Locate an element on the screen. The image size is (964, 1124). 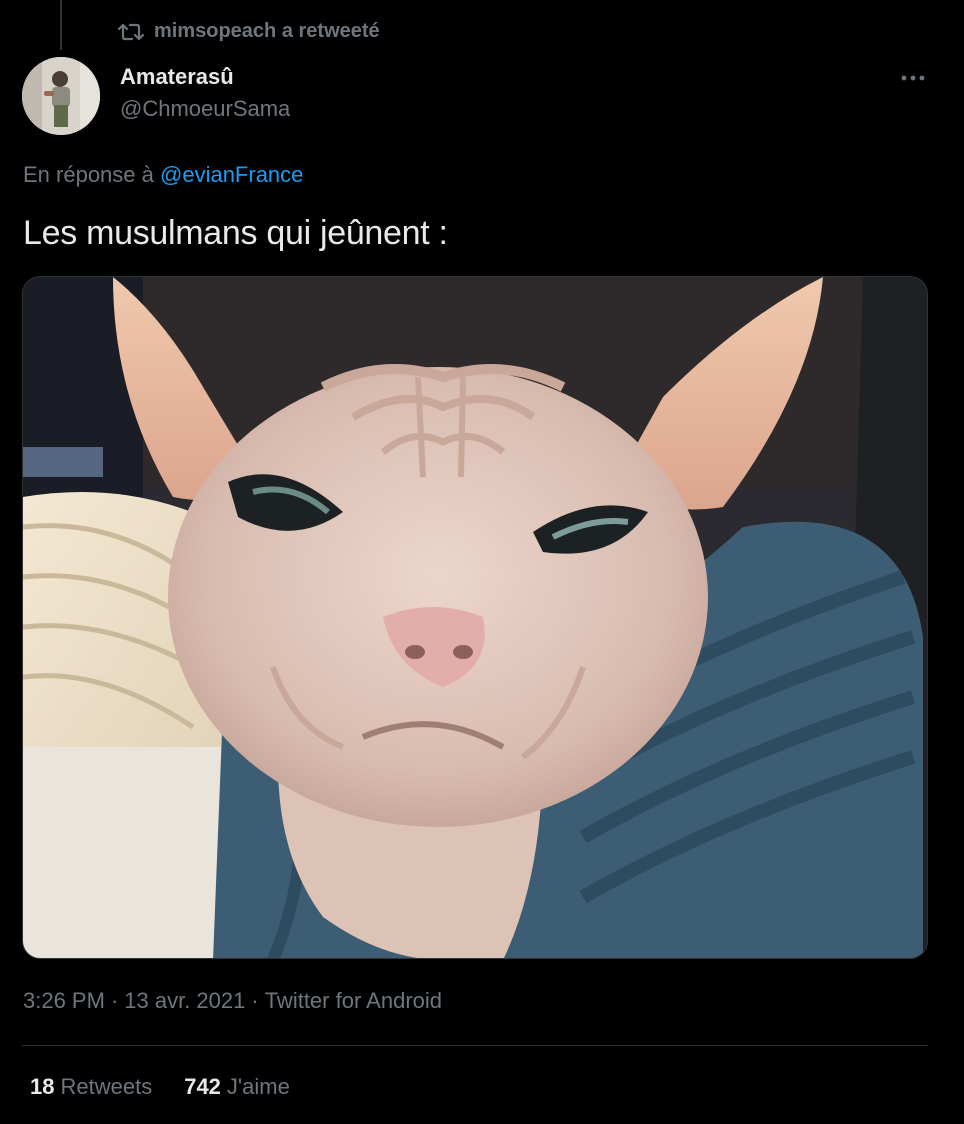
reply-context: En réponse à @evianFrance is located at coordinates (163, 175).